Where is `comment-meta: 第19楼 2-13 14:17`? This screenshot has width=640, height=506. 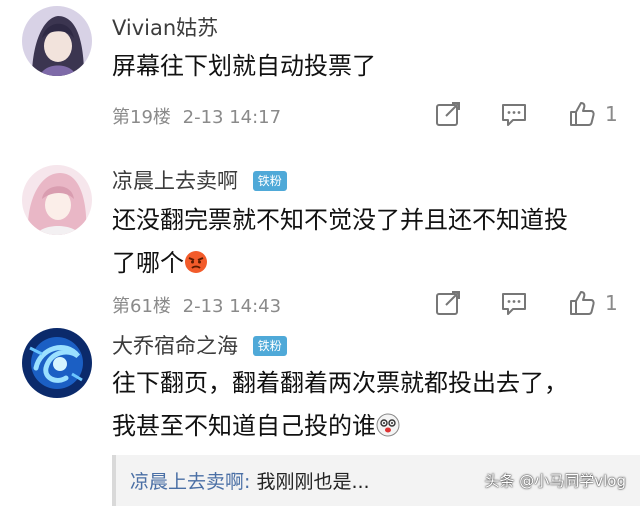
comment-meta: 第19楼 2-13 14:17 is located at coordinates (196, 116).